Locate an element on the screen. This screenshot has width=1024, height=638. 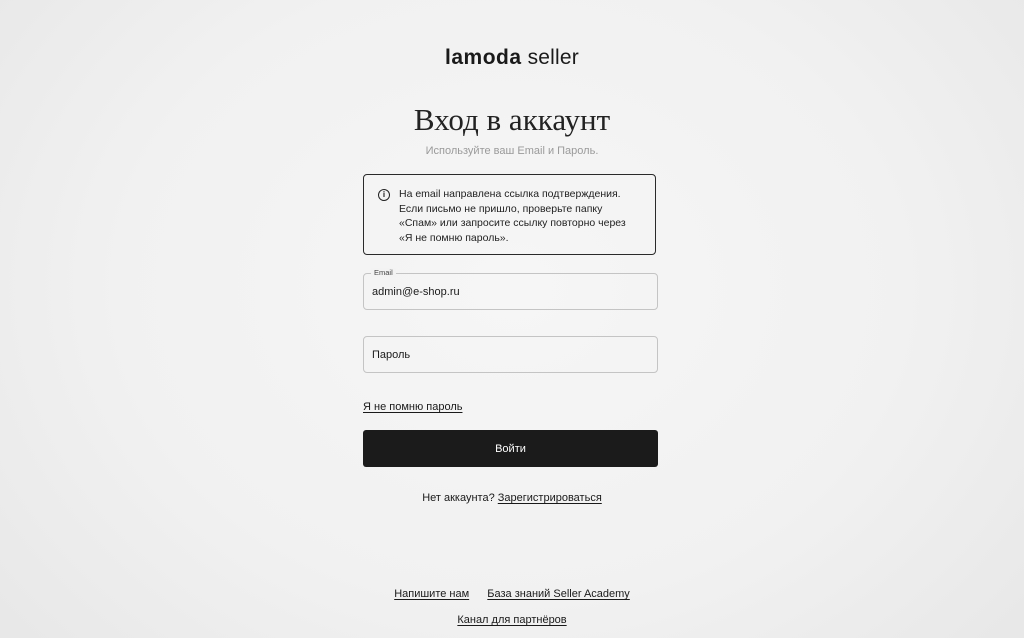
password-field is located at coordinates (510, 354).